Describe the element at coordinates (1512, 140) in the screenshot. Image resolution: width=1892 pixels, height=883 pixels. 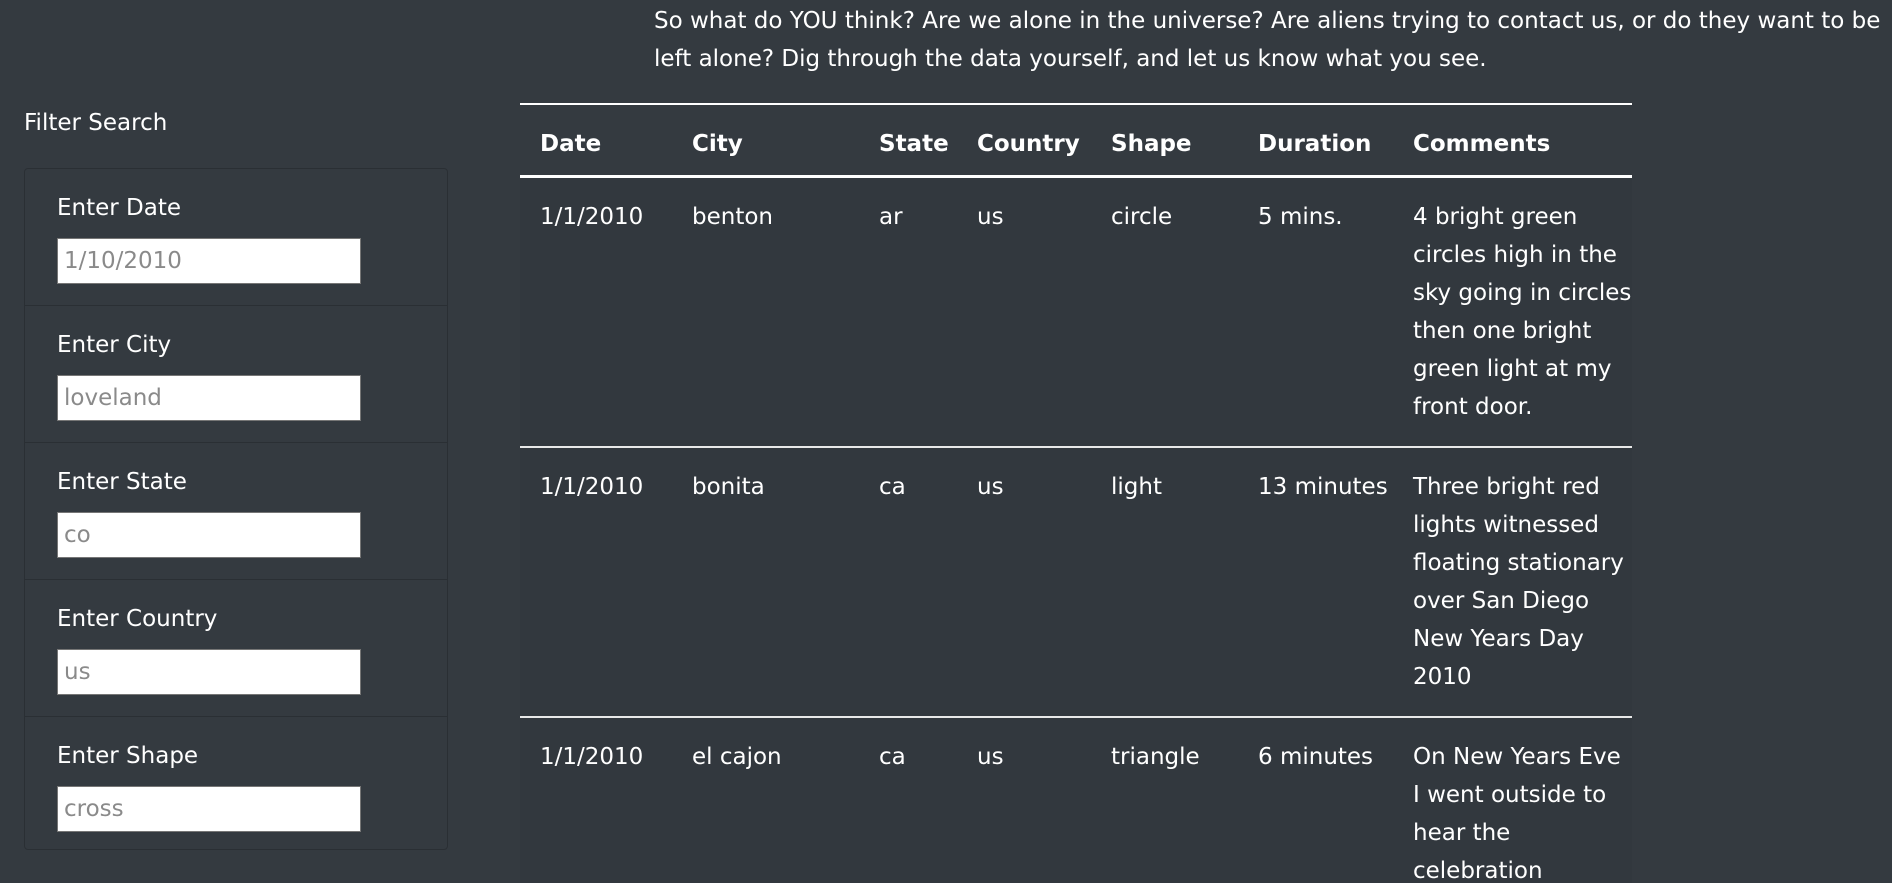
I see `header-comments: Comments` at that location.